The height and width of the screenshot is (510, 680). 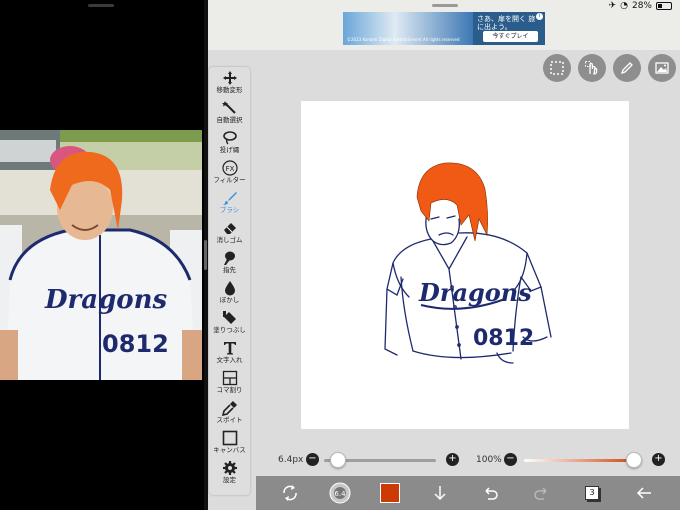 I want to click on photo-jersey-number: 0812, so click(x=135, y=344).